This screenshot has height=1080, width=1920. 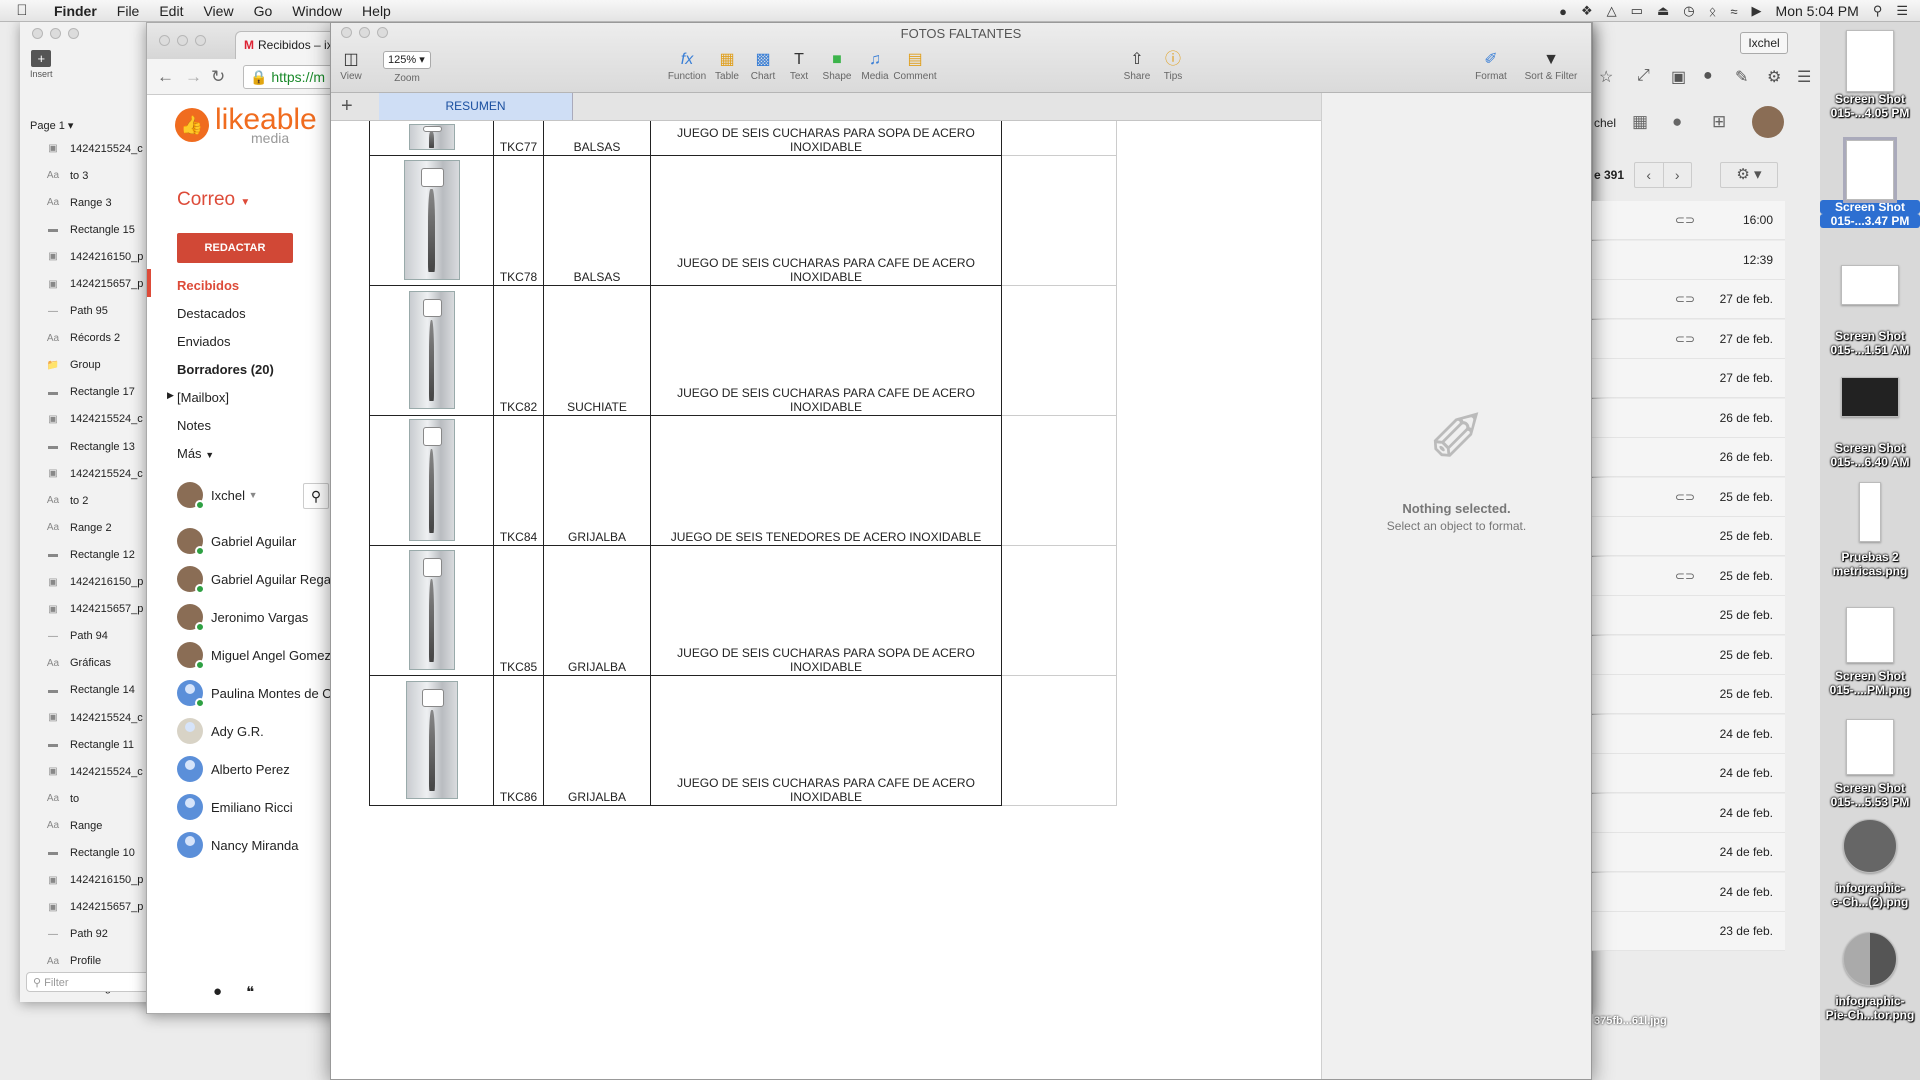 I want to click on share-plus-icon: ⊞, so click(x=1719, y=122).